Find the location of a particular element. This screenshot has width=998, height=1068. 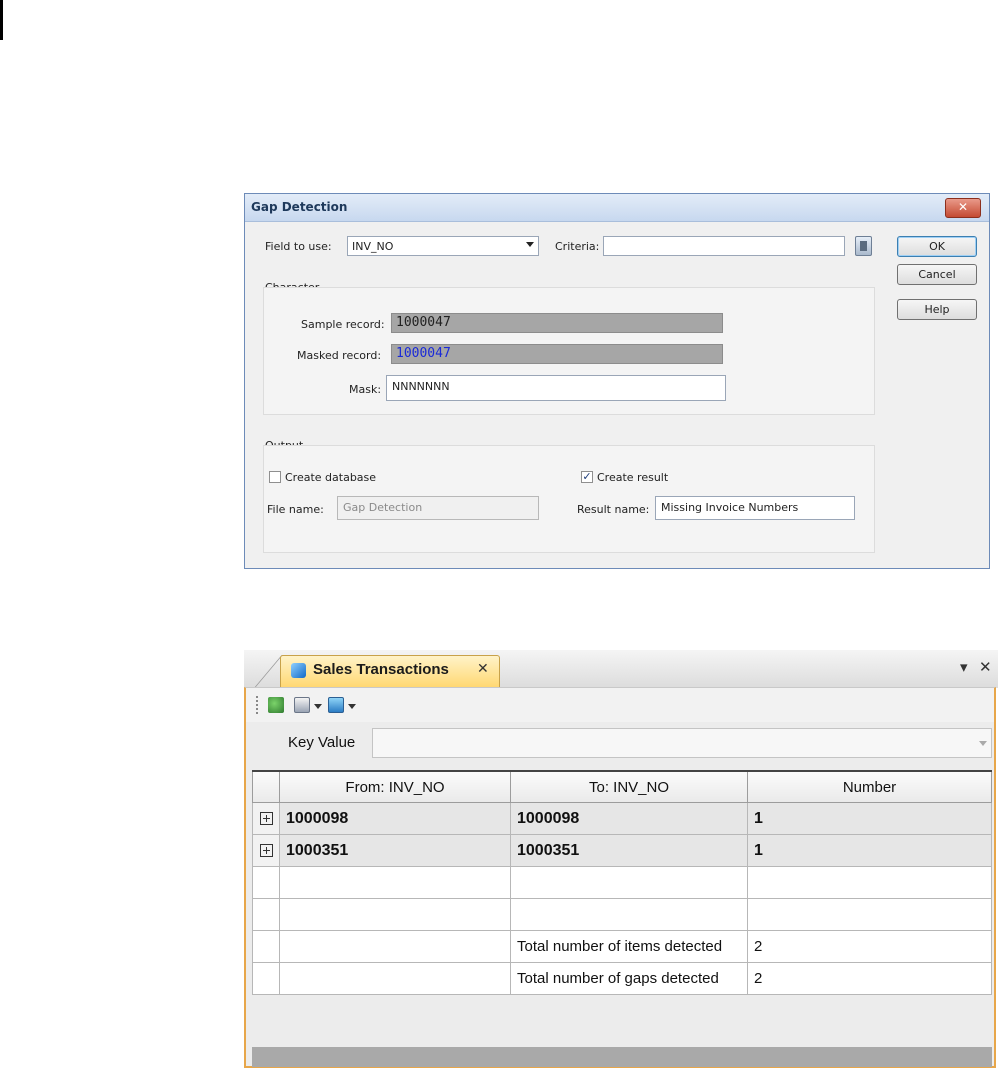

key-value-select is located at coordinates (682, 743).